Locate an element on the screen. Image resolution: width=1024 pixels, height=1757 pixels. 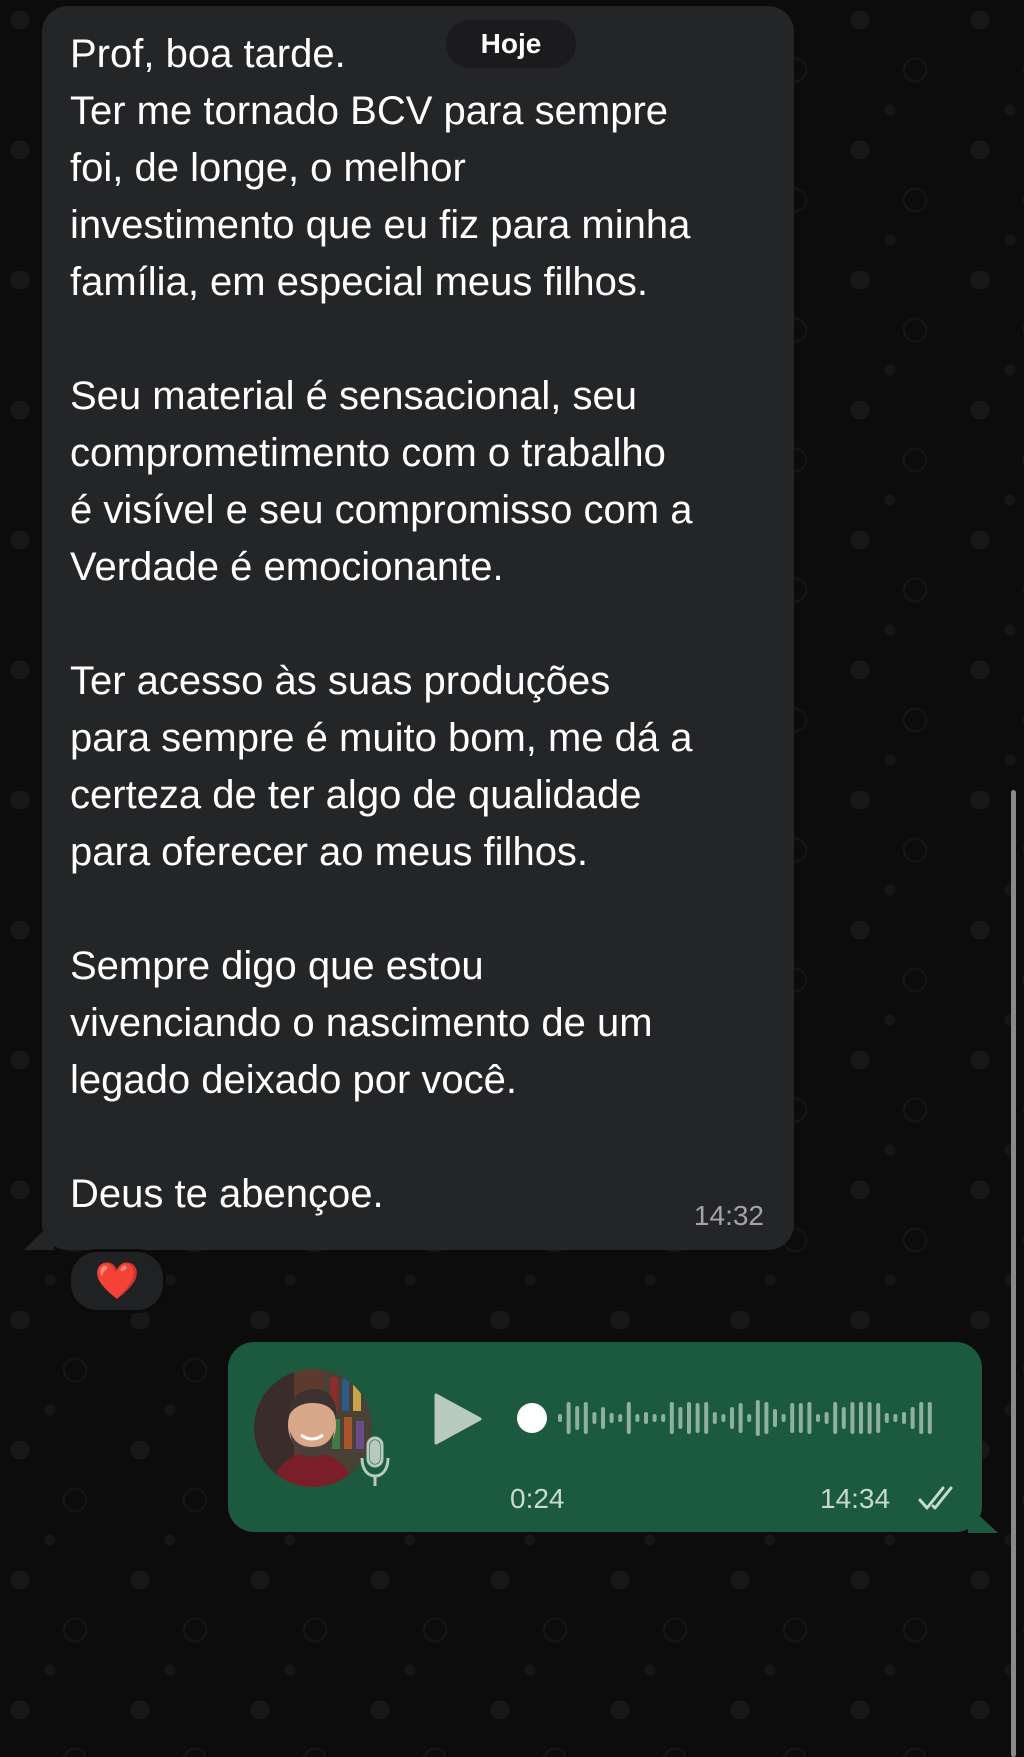
microphone-icon is located at coordinates (375, 1461).